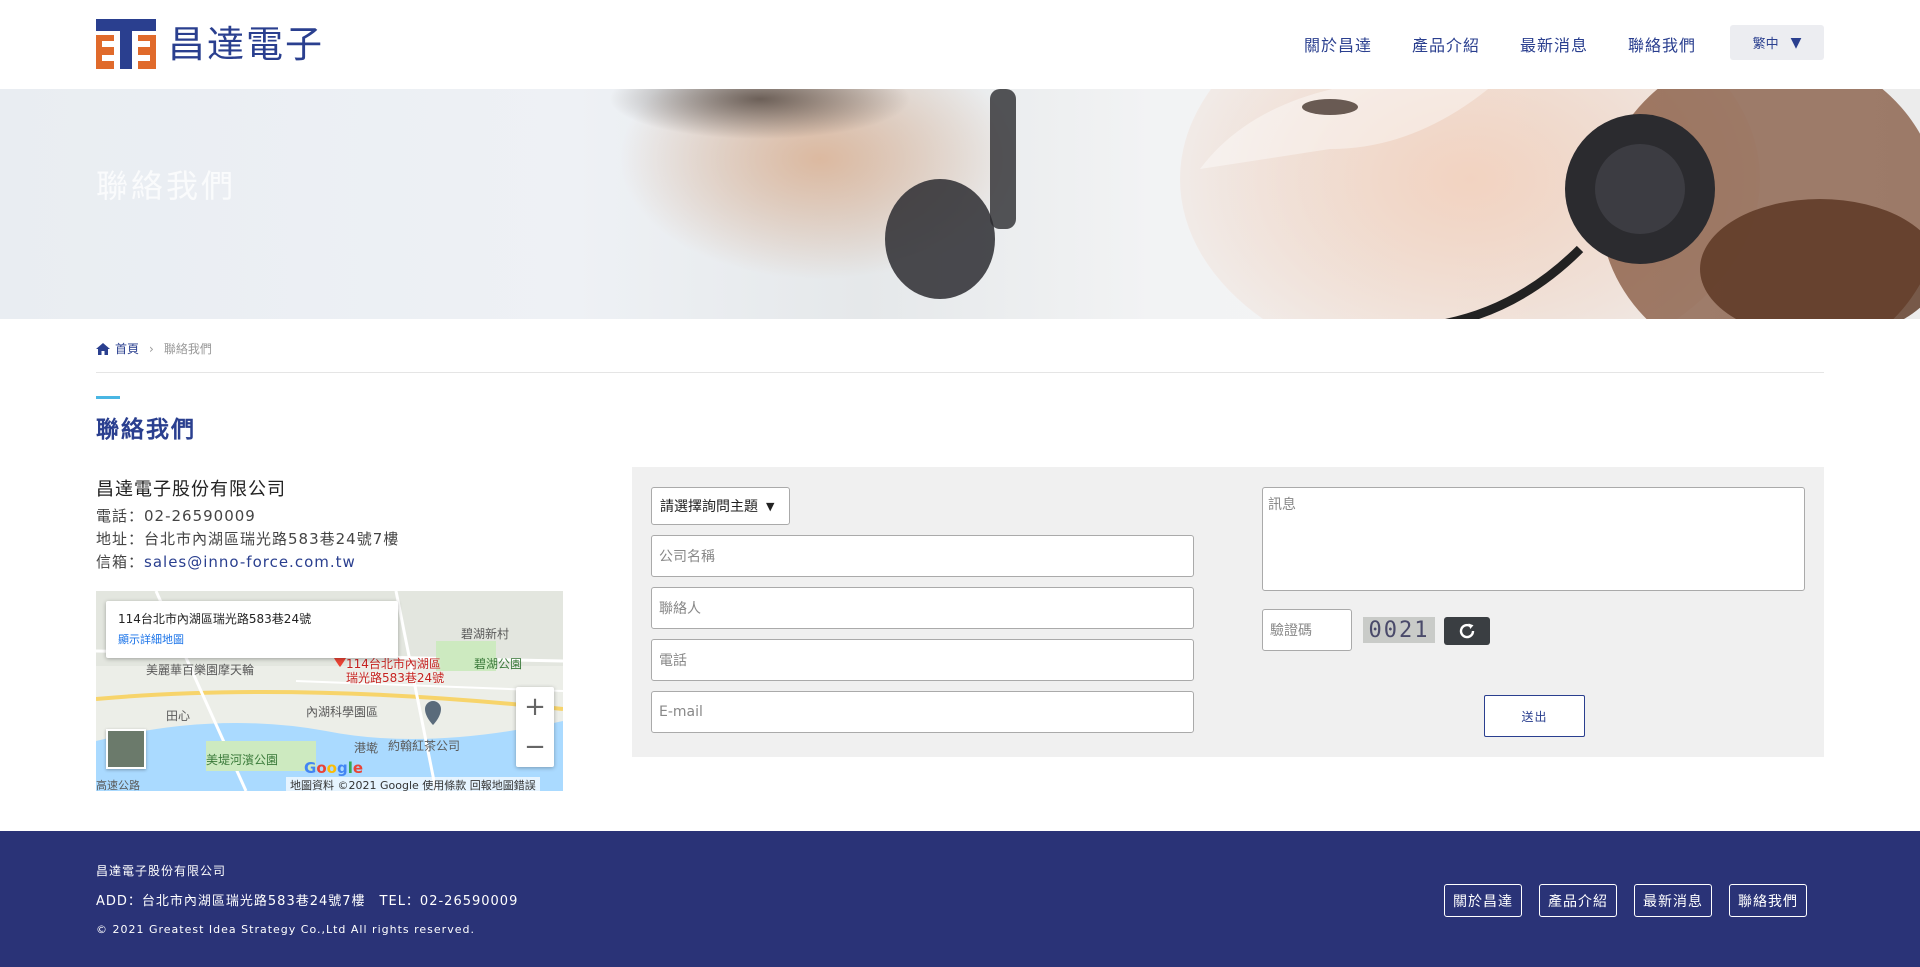 Image resolution: width=1920 pixels, height=967 pixels. Describe the element at coordinates (200, 670) in the screenshot. I see `map-label: 美麗華百樂園摩天輪` at that location.